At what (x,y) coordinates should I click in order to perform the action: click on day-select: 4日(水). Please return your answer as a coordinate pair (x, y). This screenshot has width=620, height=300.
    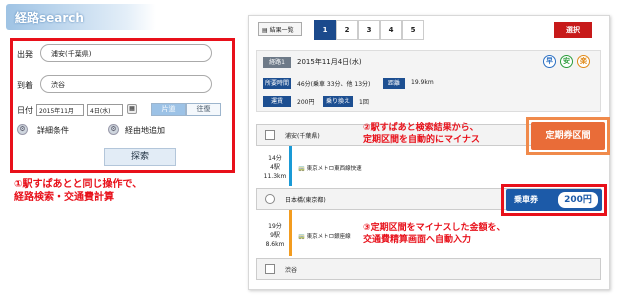
    Looking at the image, I should click on (105, 110).